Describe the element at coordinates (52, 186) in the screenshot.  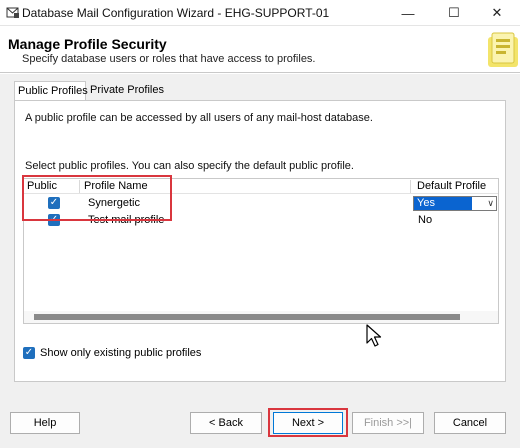
I see `column-header-public: Public` at that location.